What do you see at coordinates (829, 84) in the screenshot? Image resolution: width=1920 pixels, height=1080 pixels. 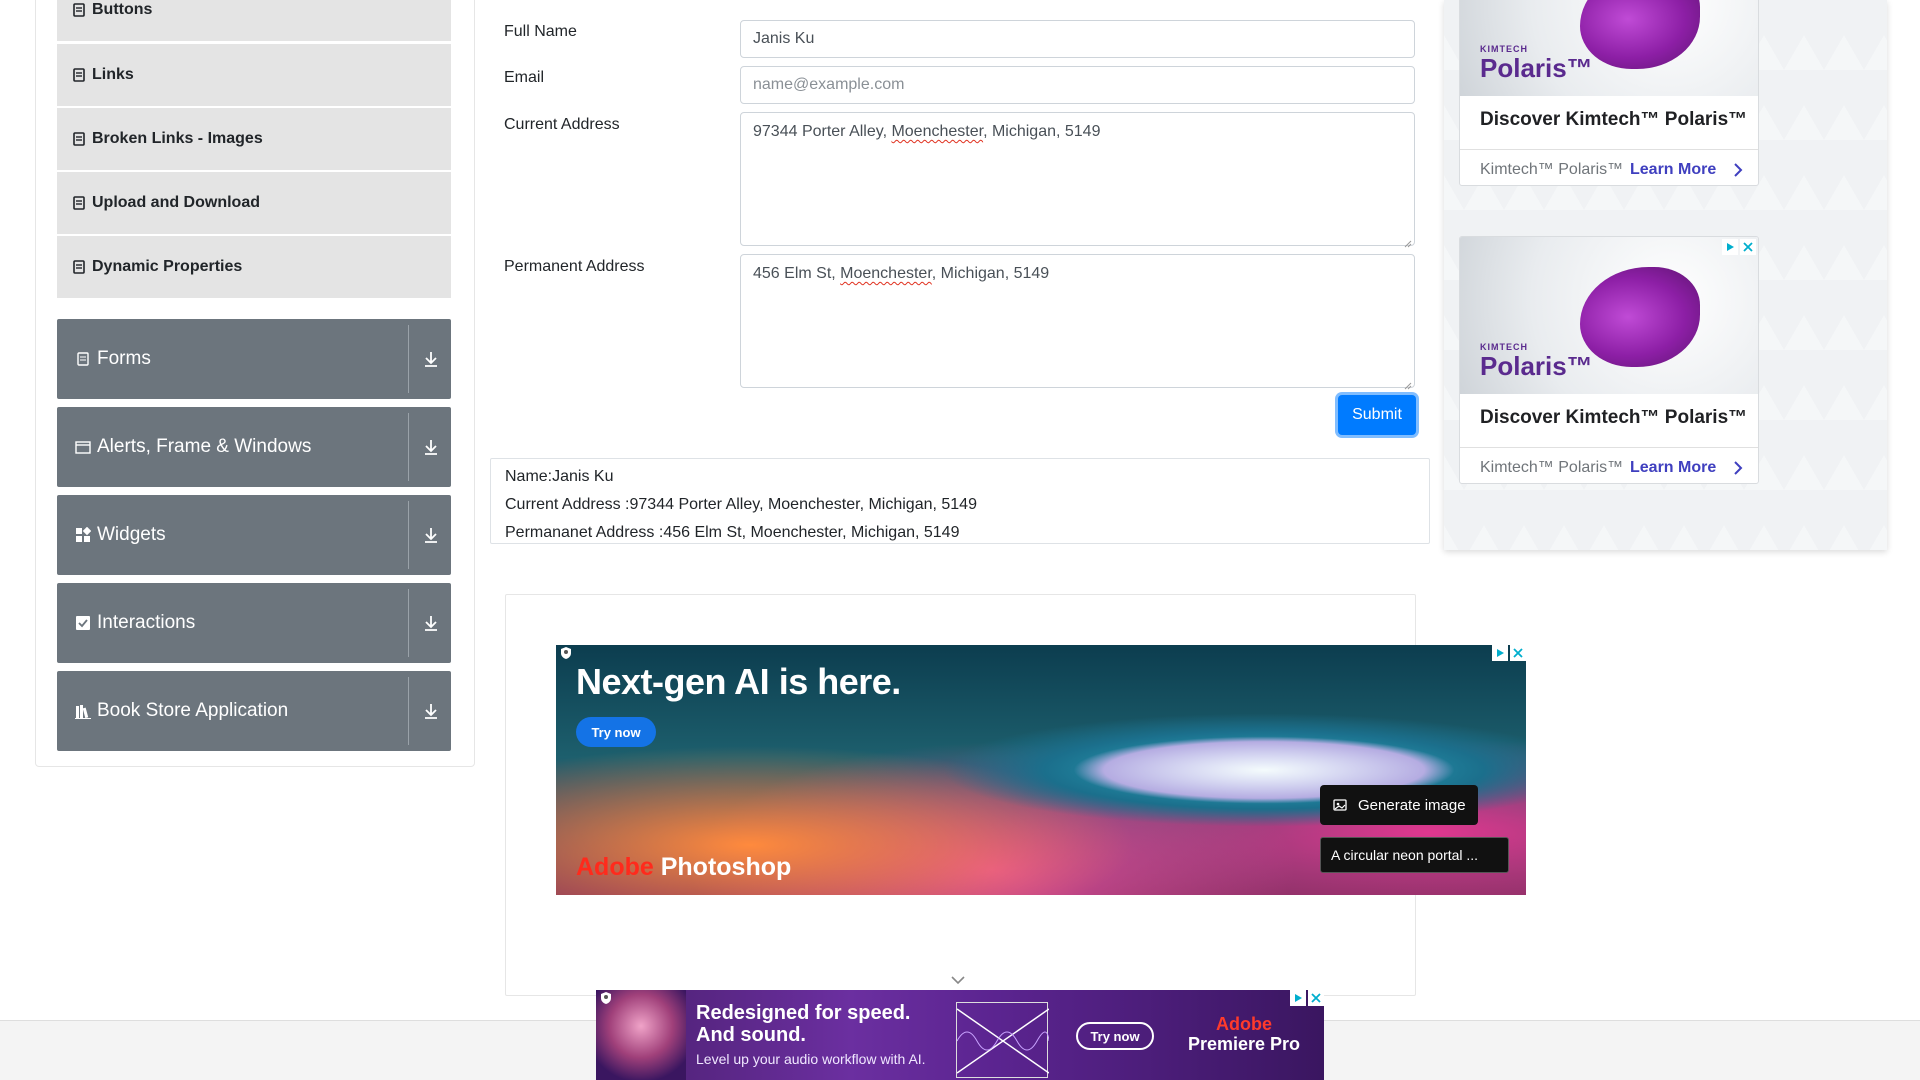 I see `email-placeholder: name@example.com` at bounding box center [829, 84].